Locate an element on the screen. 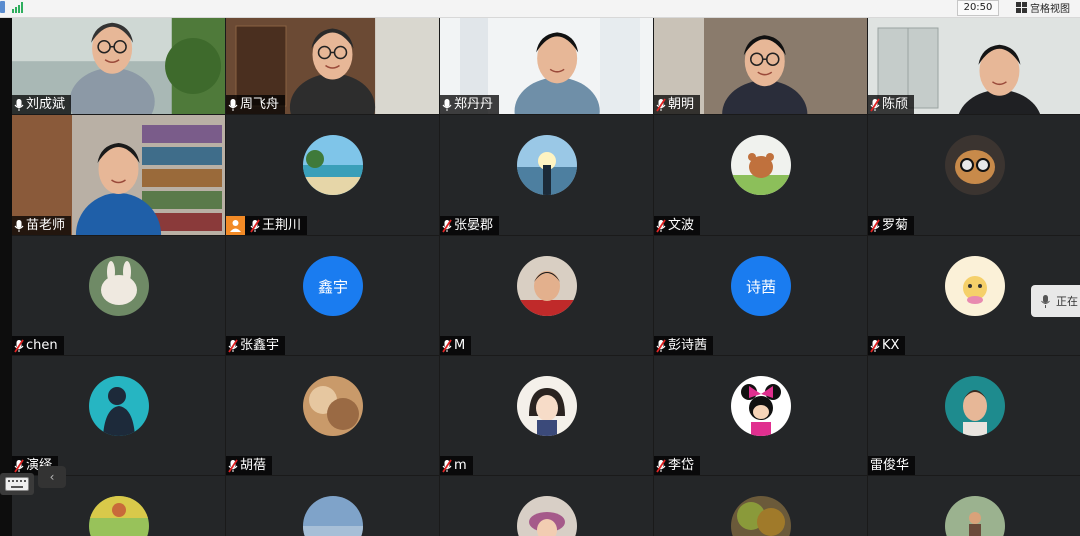 Image resolution: width=1080 pixels, height=536 pixels. participant-tile: 胡蓓 is located at coordinates (332, 415).